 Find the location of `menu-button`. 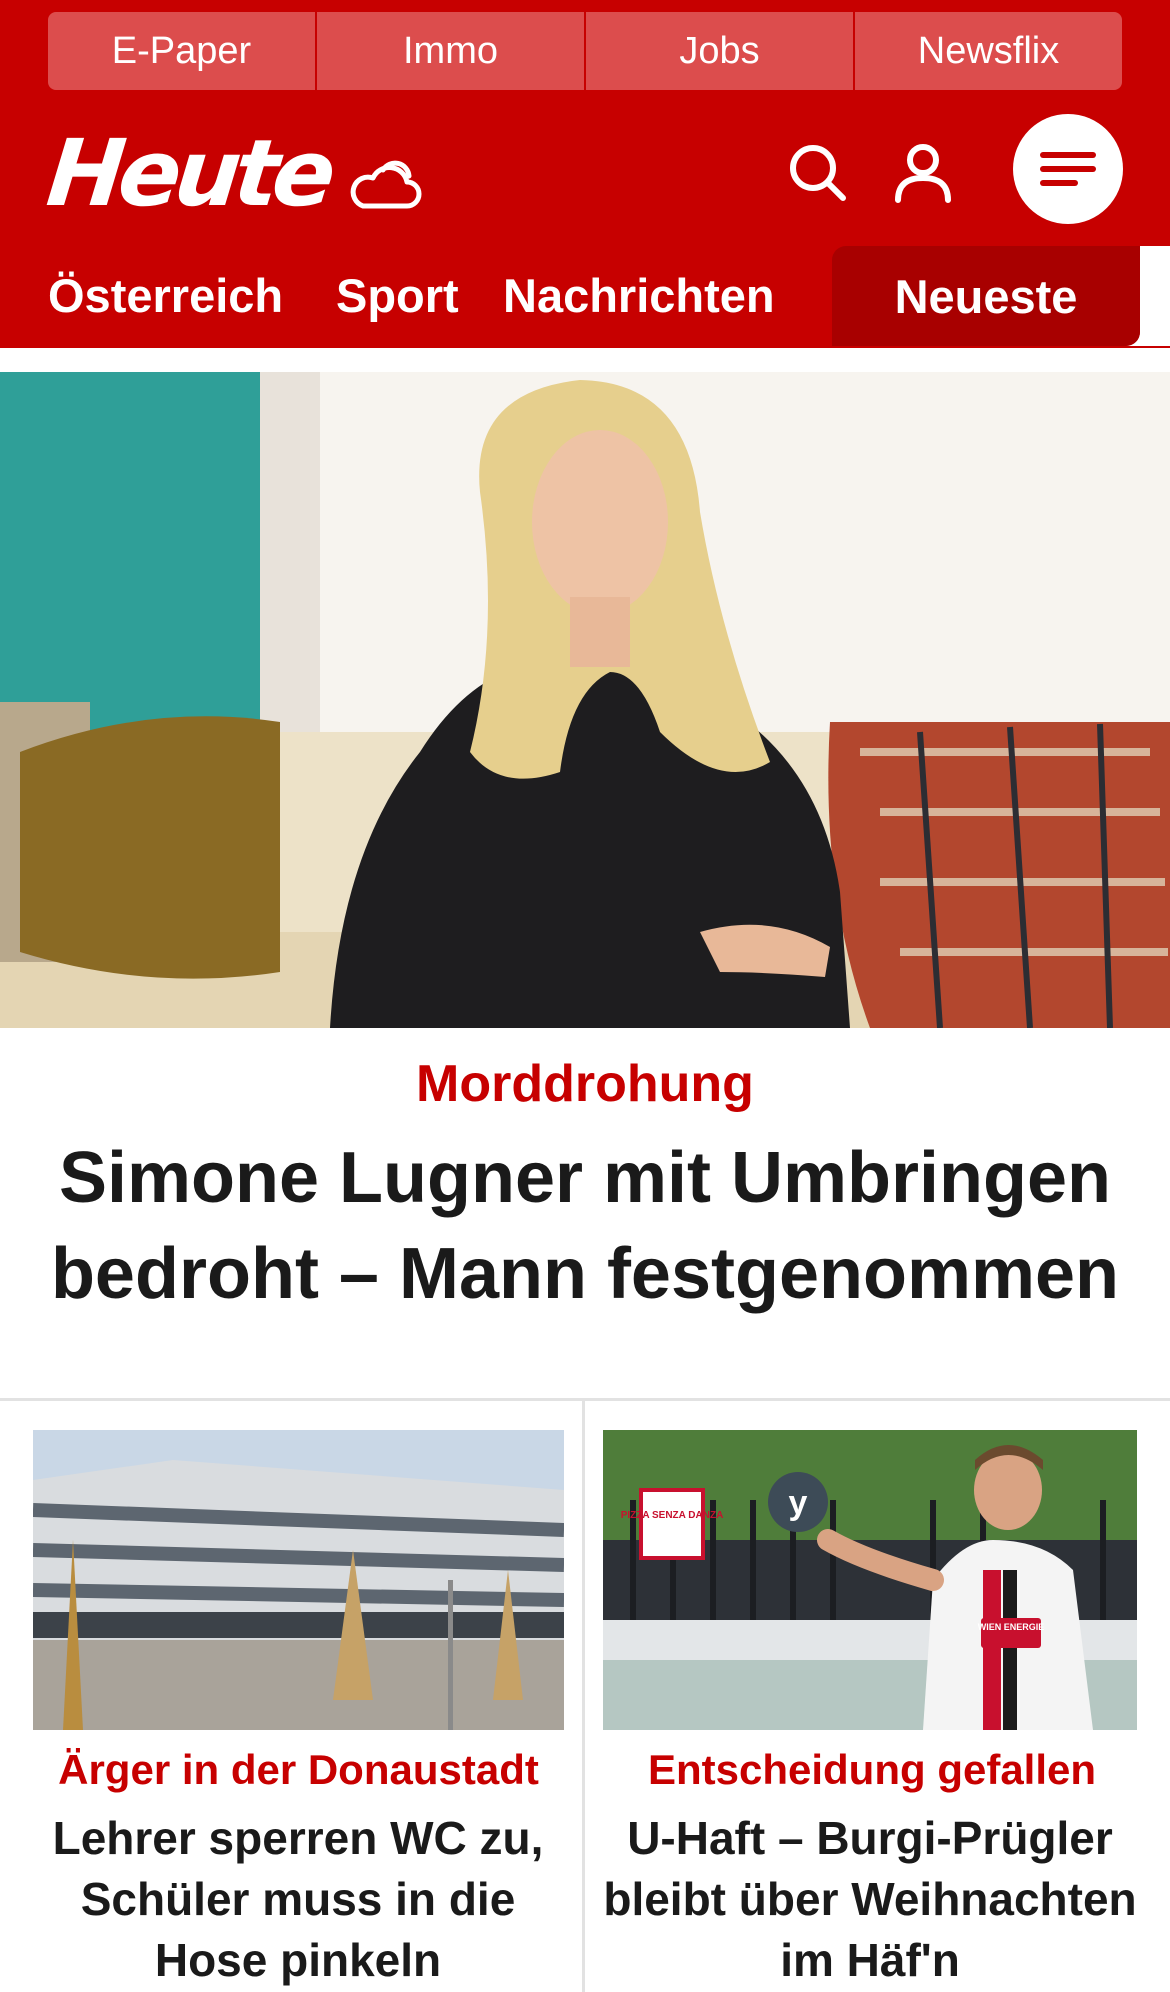

menu-button is located at coordinates (1068, 169).